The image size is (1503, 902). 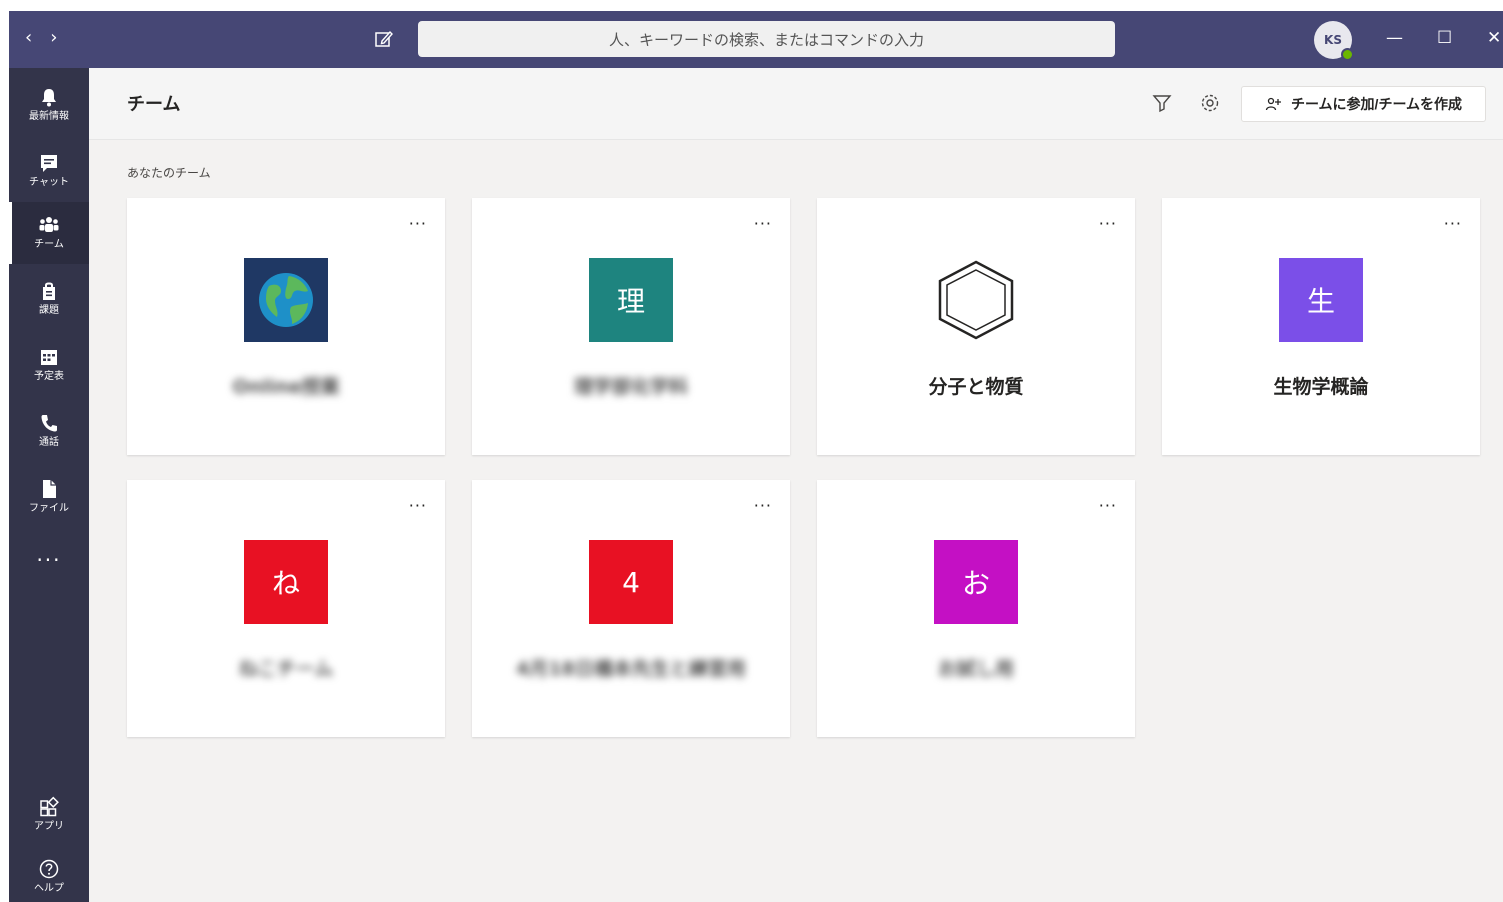 What do you see at coordinates (49, 560) in the screenshot?
I see `more-apps-button: ···` at bounding box center [49, 560].